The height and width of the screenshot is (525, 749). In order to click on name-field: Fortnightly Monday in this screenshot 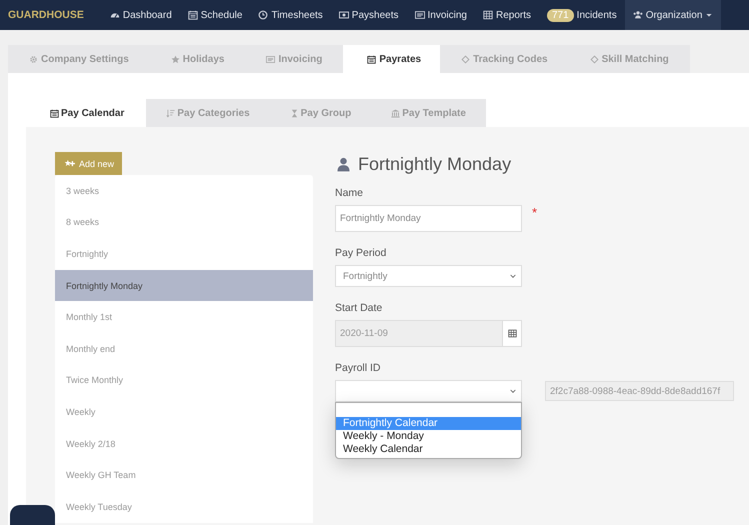, I will do `click(428, 218)`.